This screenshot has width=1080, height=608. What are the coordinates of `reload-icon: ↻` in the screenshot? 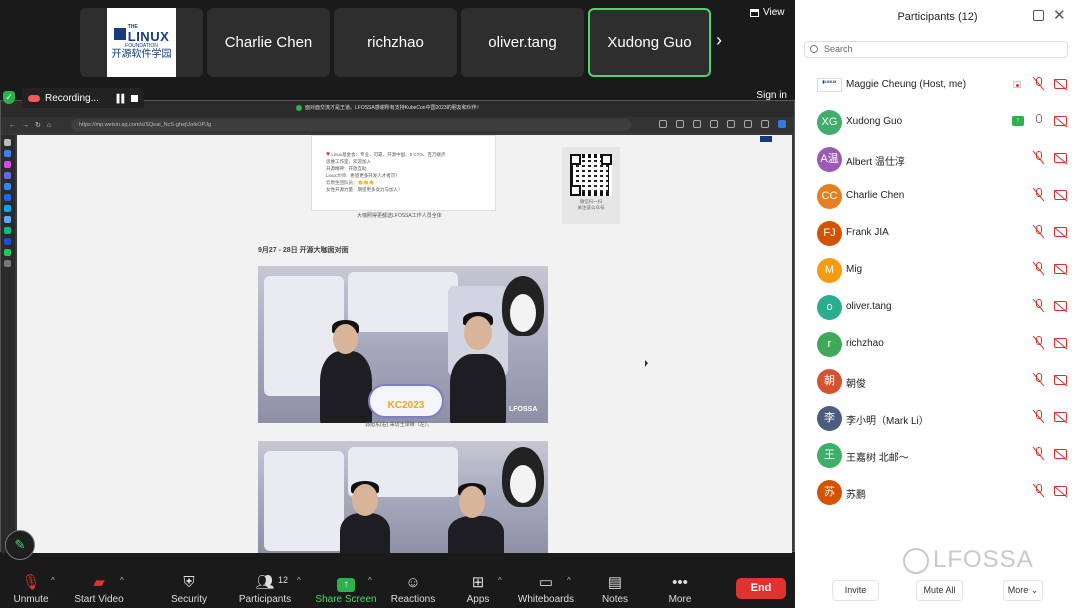 It's located at (38, 125).